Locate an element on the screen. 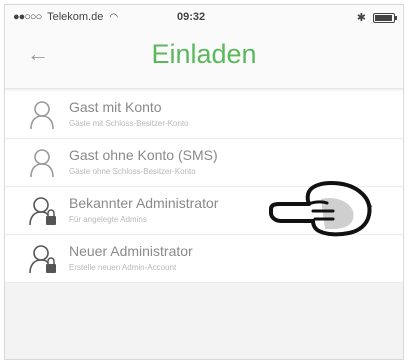 The image size is (408, 364). option-label: Gast mit Konto is located at coordinates (115, 107).